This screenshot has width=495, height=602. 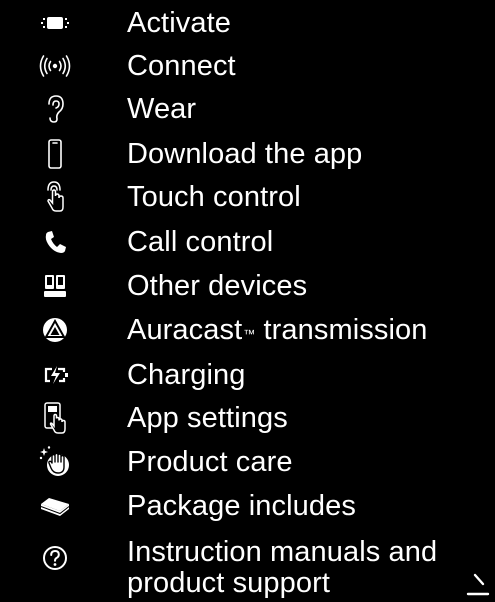 I want to click on help-icon, so click(x=55, y=558).